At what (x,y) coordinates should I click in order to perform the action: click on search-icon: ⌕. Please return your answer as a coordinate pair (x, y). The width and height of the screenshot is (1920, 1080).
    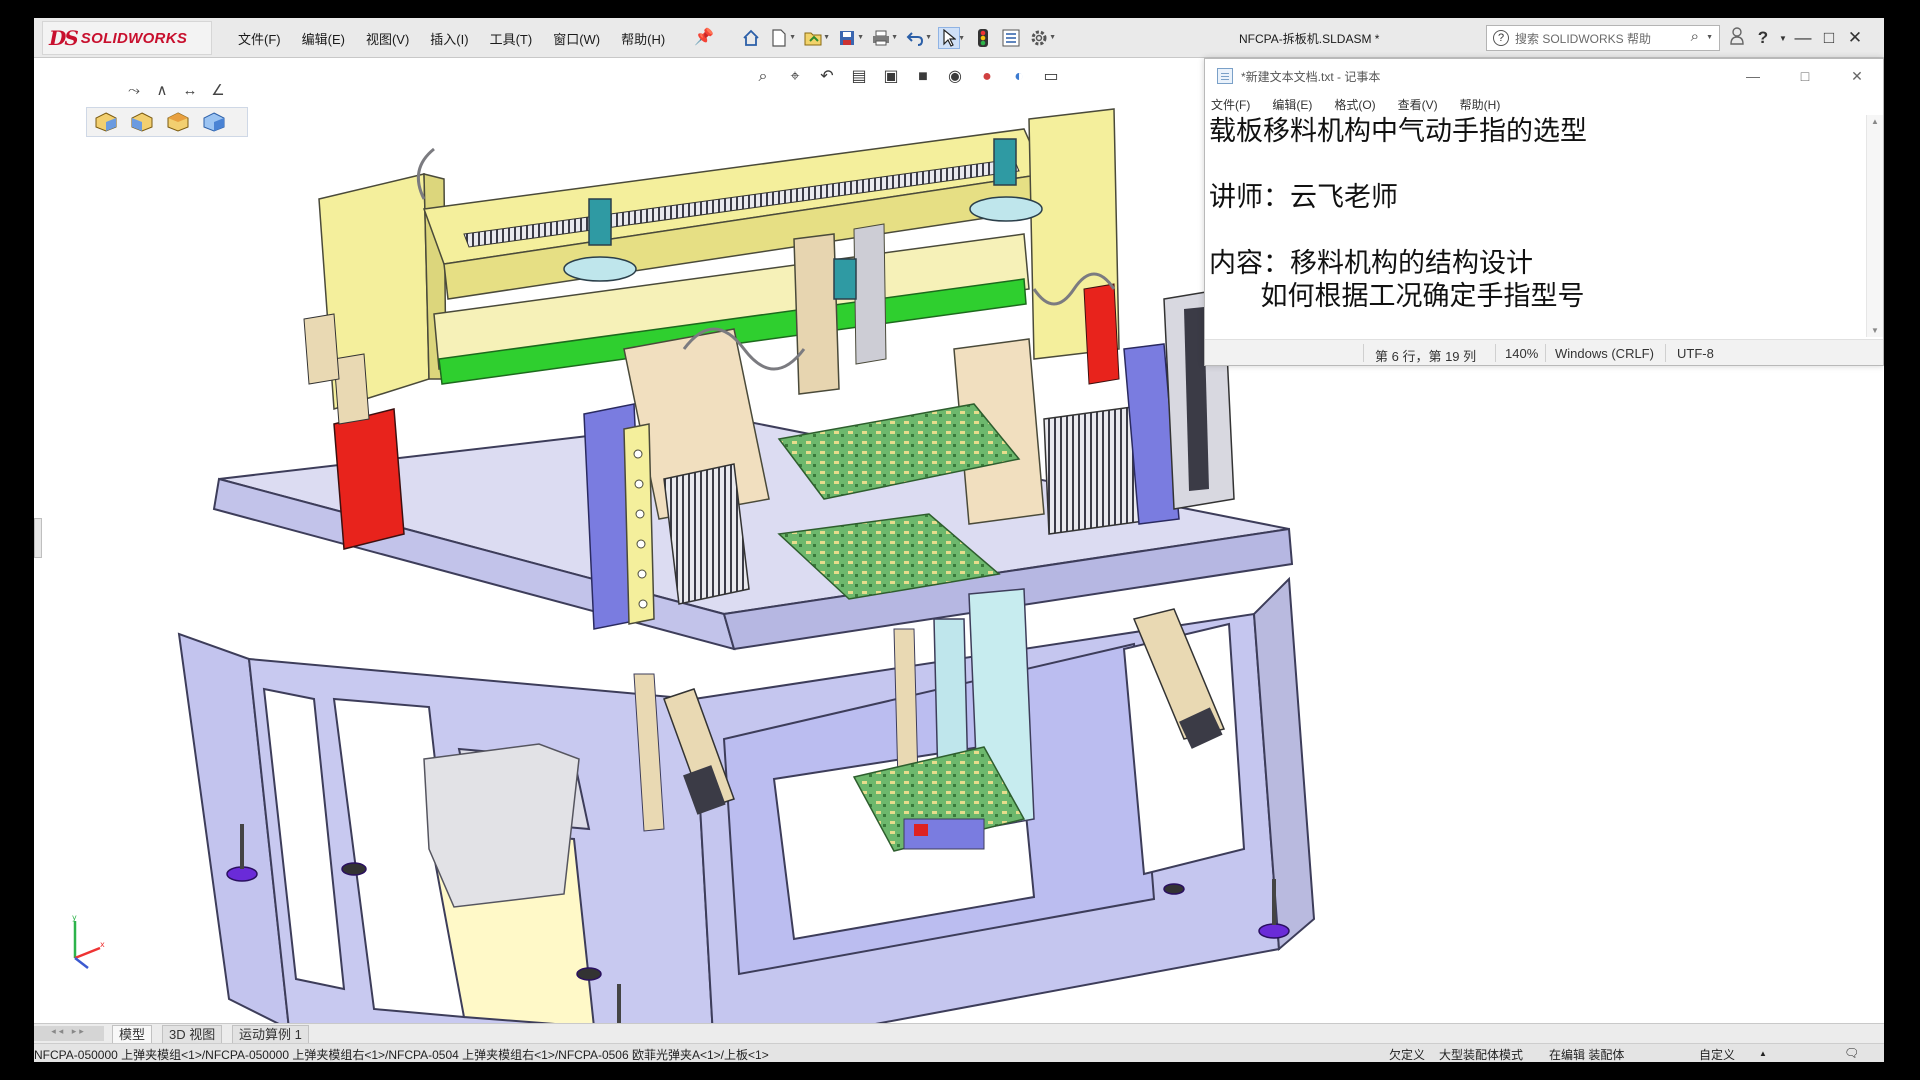
    Looking at the image, I should click on (1695, 36).